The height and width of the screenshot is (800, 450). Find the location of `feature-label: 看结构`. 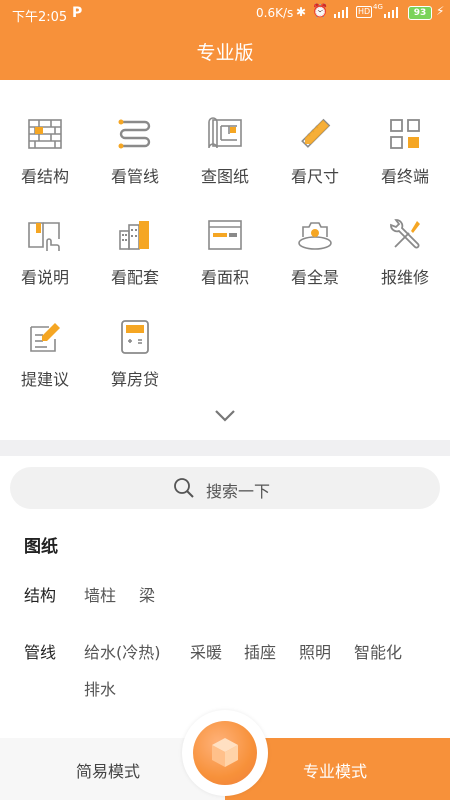

feature-label: 看结构 is located at coordinates (44, 176).